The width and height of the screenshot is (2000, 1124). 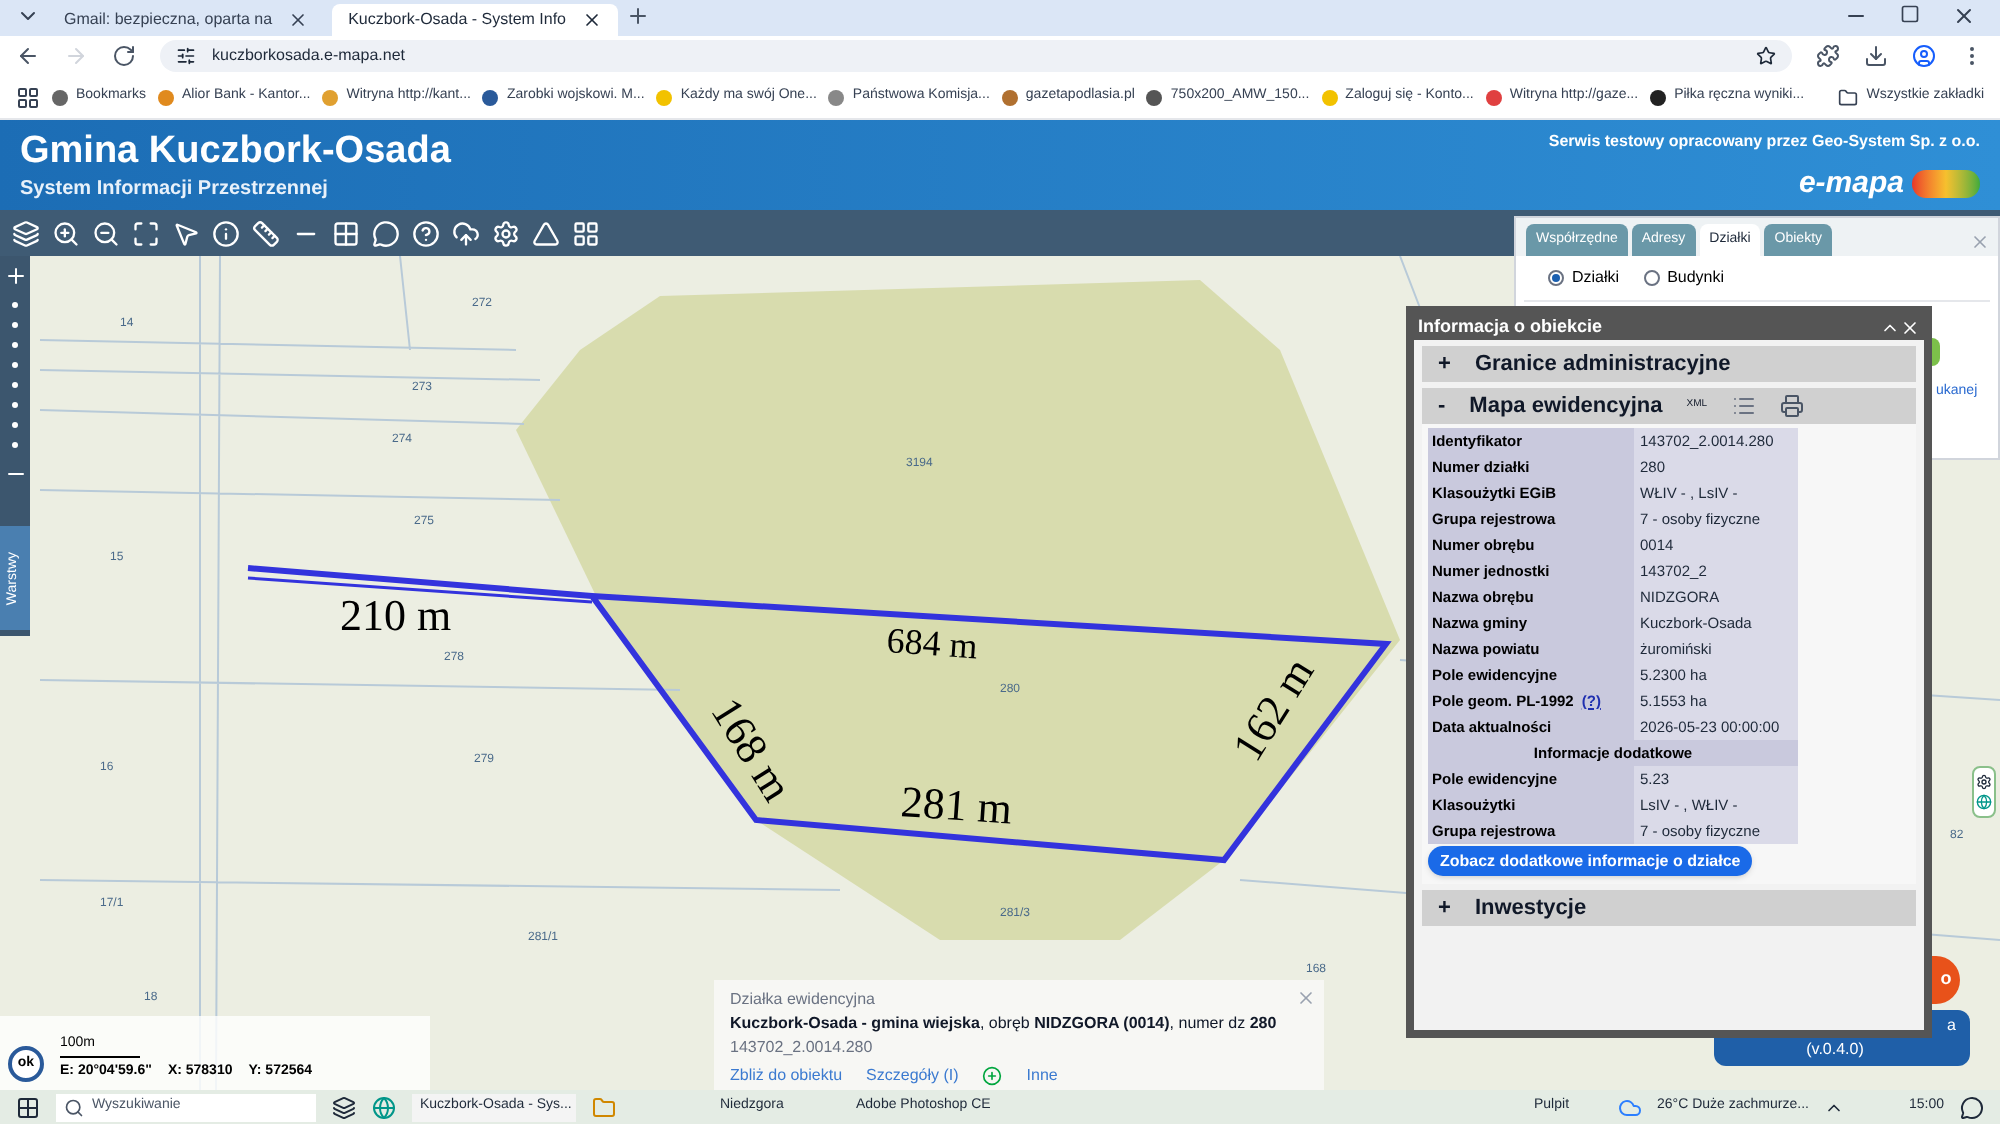 What do you see at coordinates (1876, 56) in the screenshot?
I see `download-icon` at bounding box center [1876, 56].